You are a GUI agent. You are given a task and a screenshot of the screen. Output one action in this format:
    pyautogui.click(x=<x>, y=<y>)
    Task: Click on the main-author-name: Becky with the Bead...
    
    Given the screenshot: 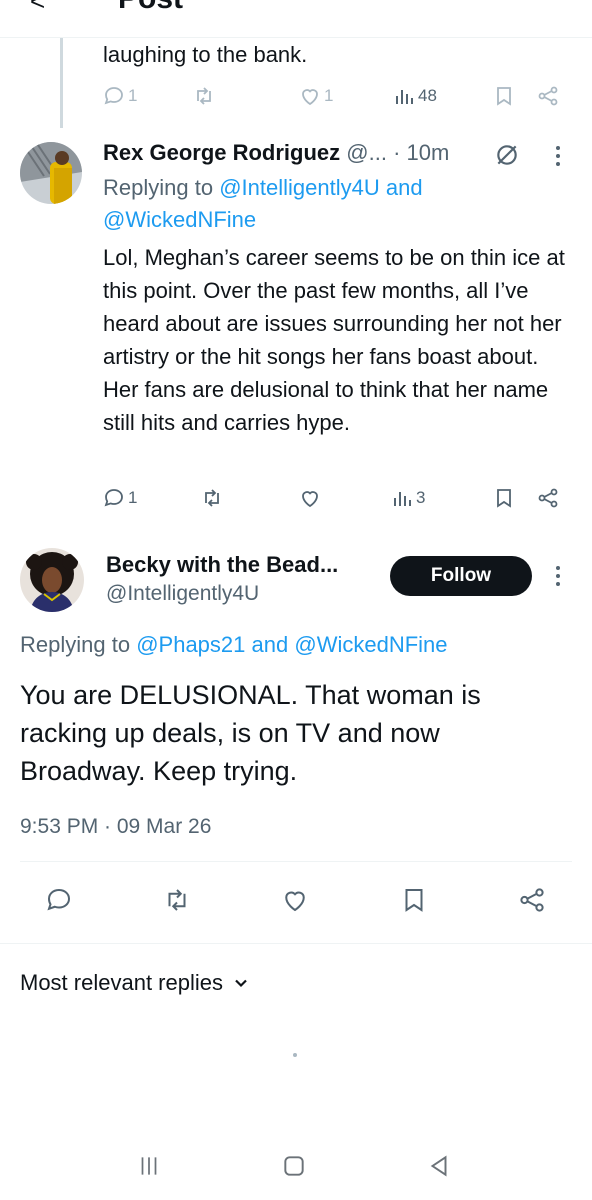 What is the action you would take?
    pyautogui.click(x=222, y=565)
    